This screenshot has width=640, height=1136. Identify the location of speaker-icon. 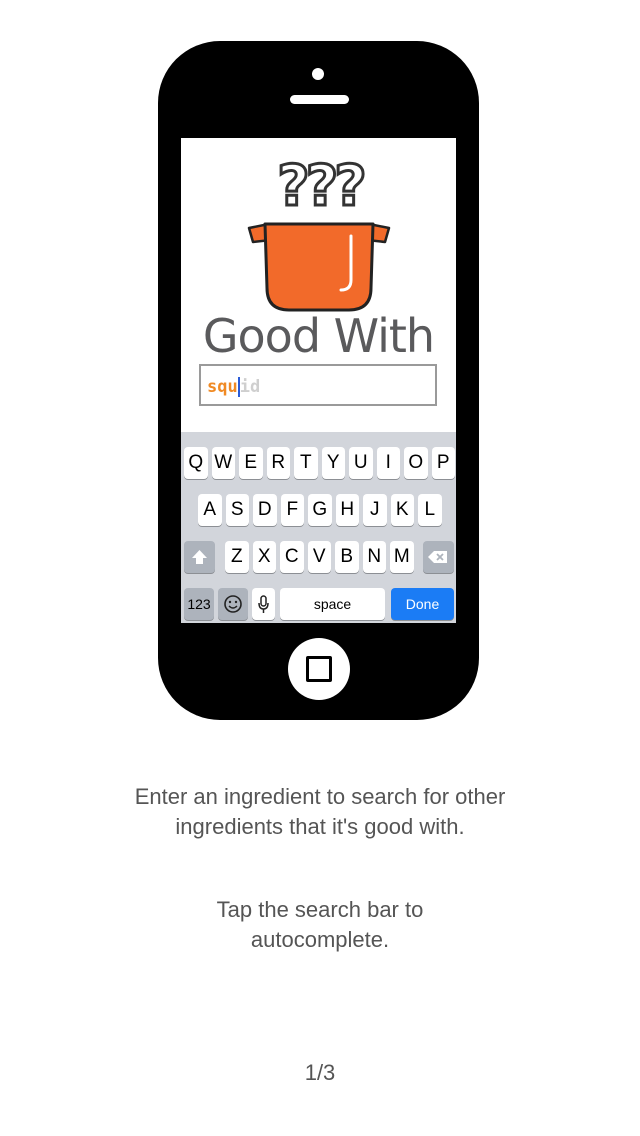
(319, 99).